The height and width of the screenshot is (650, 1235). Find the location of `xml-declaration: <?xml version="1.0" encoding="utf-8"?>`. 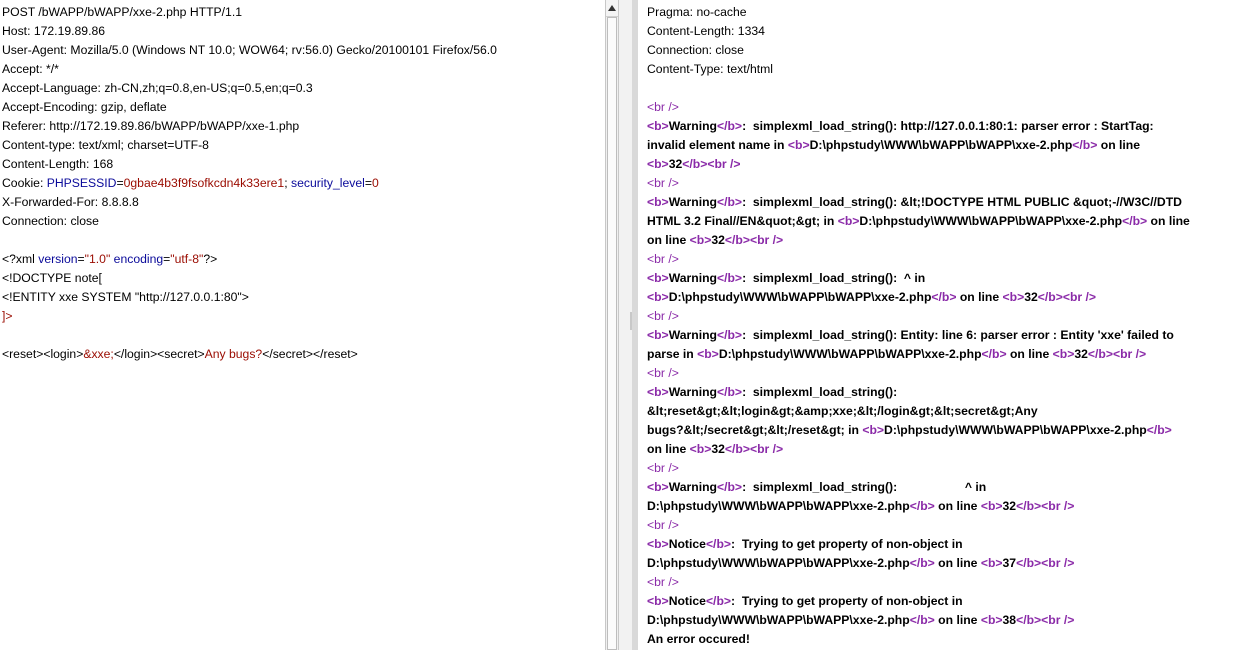

xml-declaration: <?xml version="1.0" encoding="utf-8"?> is located at coordinates (110, 259).